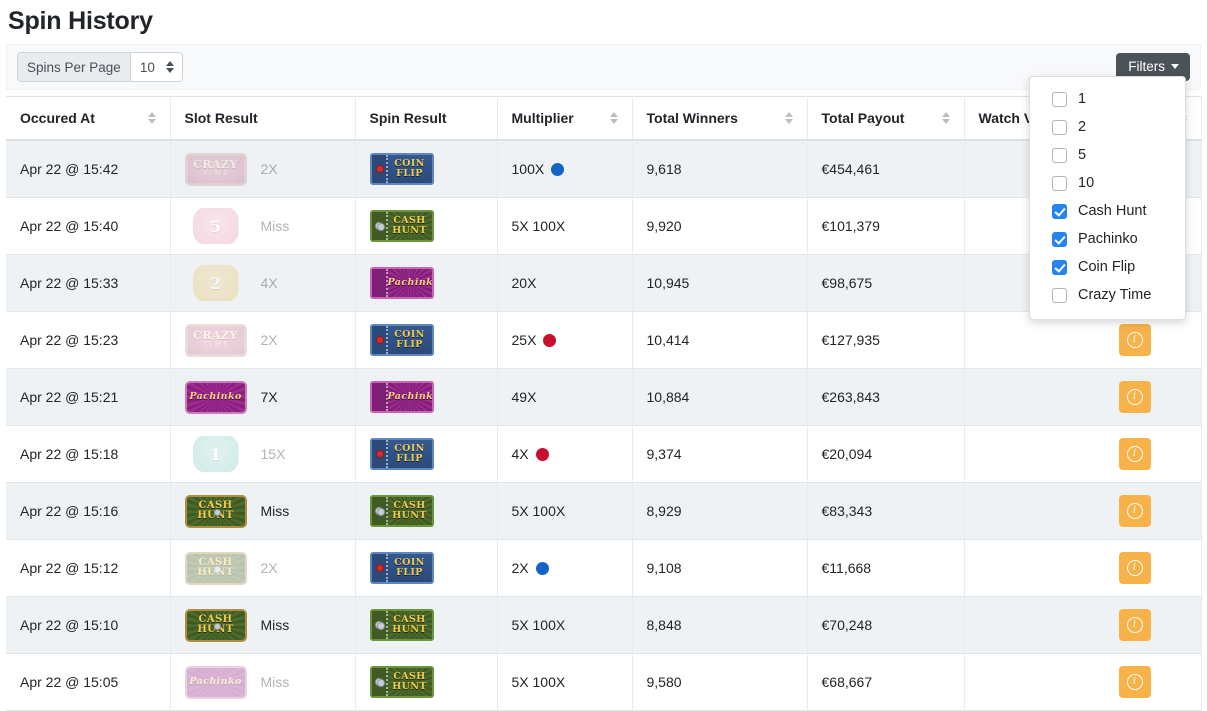 Image resolution: width=1207 pixels, height=711 pixels. Describe the element at coordinates (886, 625) in the screenshot. I see `cell-total-payout: €70,248` at that location.